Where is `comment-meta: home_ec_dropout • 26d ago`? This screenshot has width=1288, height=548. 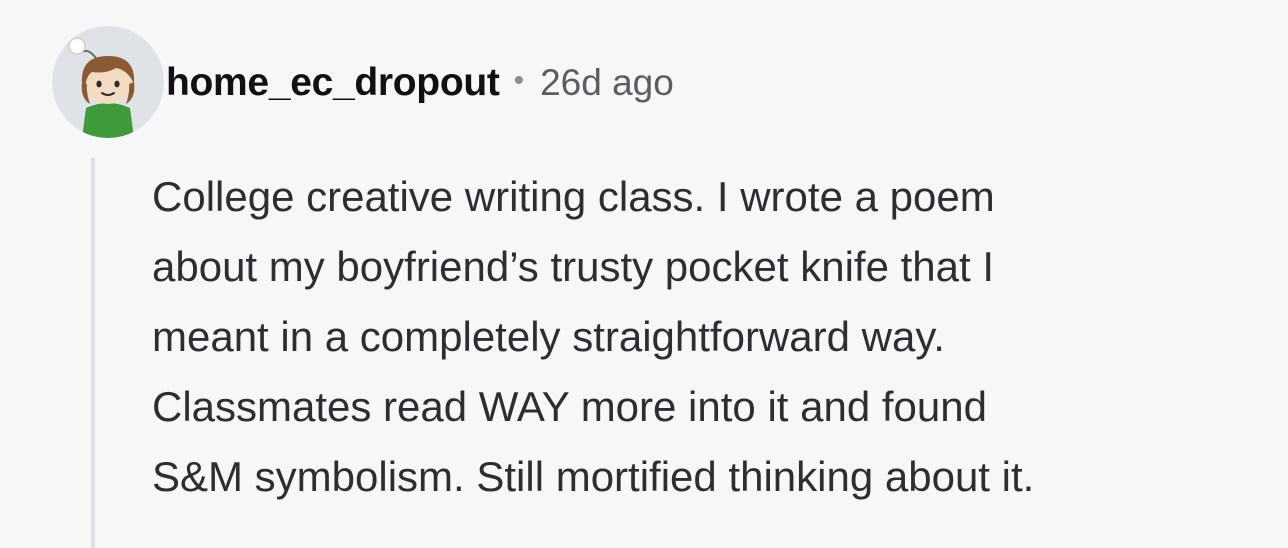 comment-meta: home_ec_dropout • 26d ago is located at coordinates (420, 83).